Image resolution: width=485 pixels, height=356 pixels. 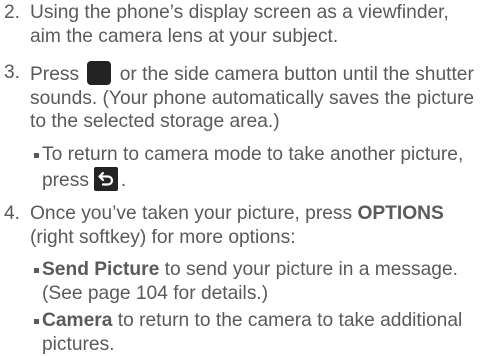 I want to click on step-number: 2., so click(x=12, y=12).